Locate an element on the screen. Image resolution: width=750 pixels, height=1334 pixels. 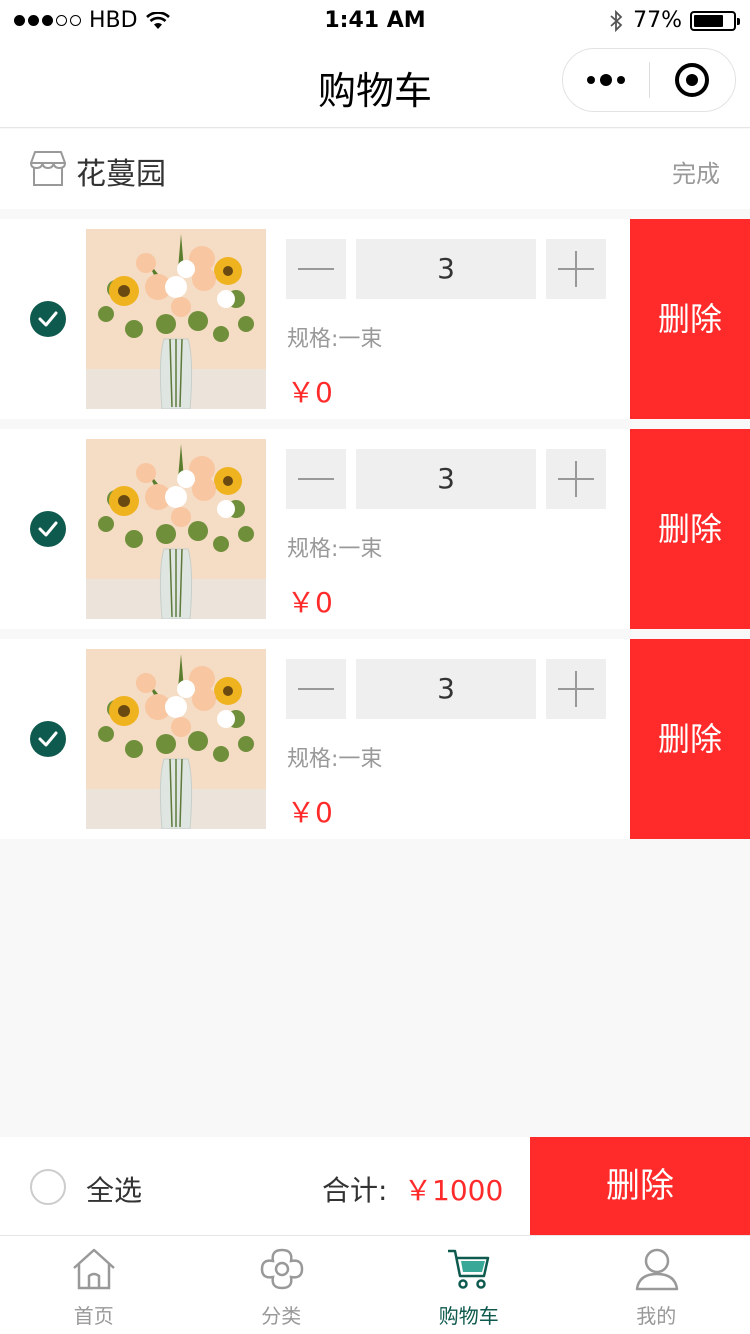
shop-name: 花蔓园 is located at coordinates (121, 171).